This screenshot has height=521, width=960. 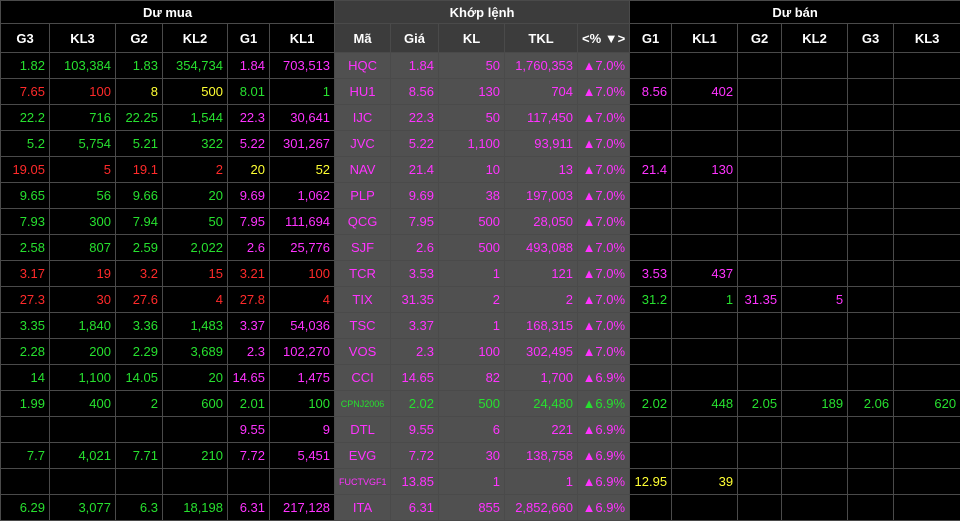 I want to click on table-cell: 2,022, so click(x=195, y=248).